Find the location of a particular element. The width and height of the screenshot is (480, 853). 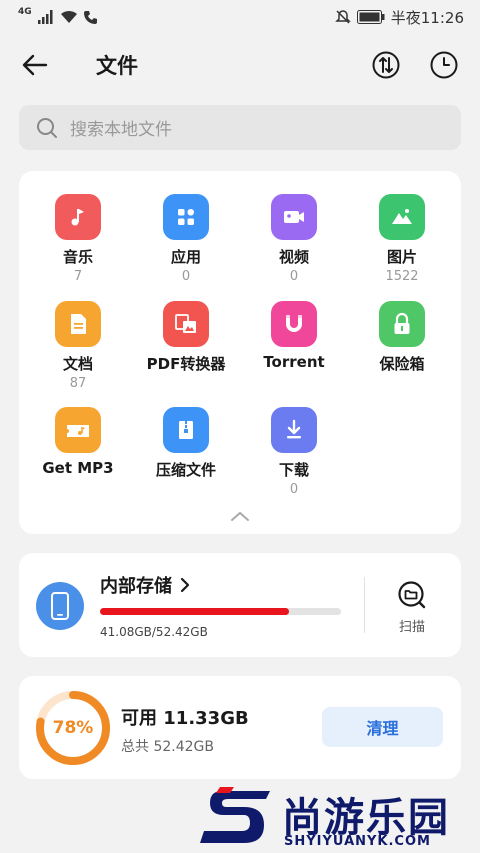

search-icon is located at coordinates (47, 127).